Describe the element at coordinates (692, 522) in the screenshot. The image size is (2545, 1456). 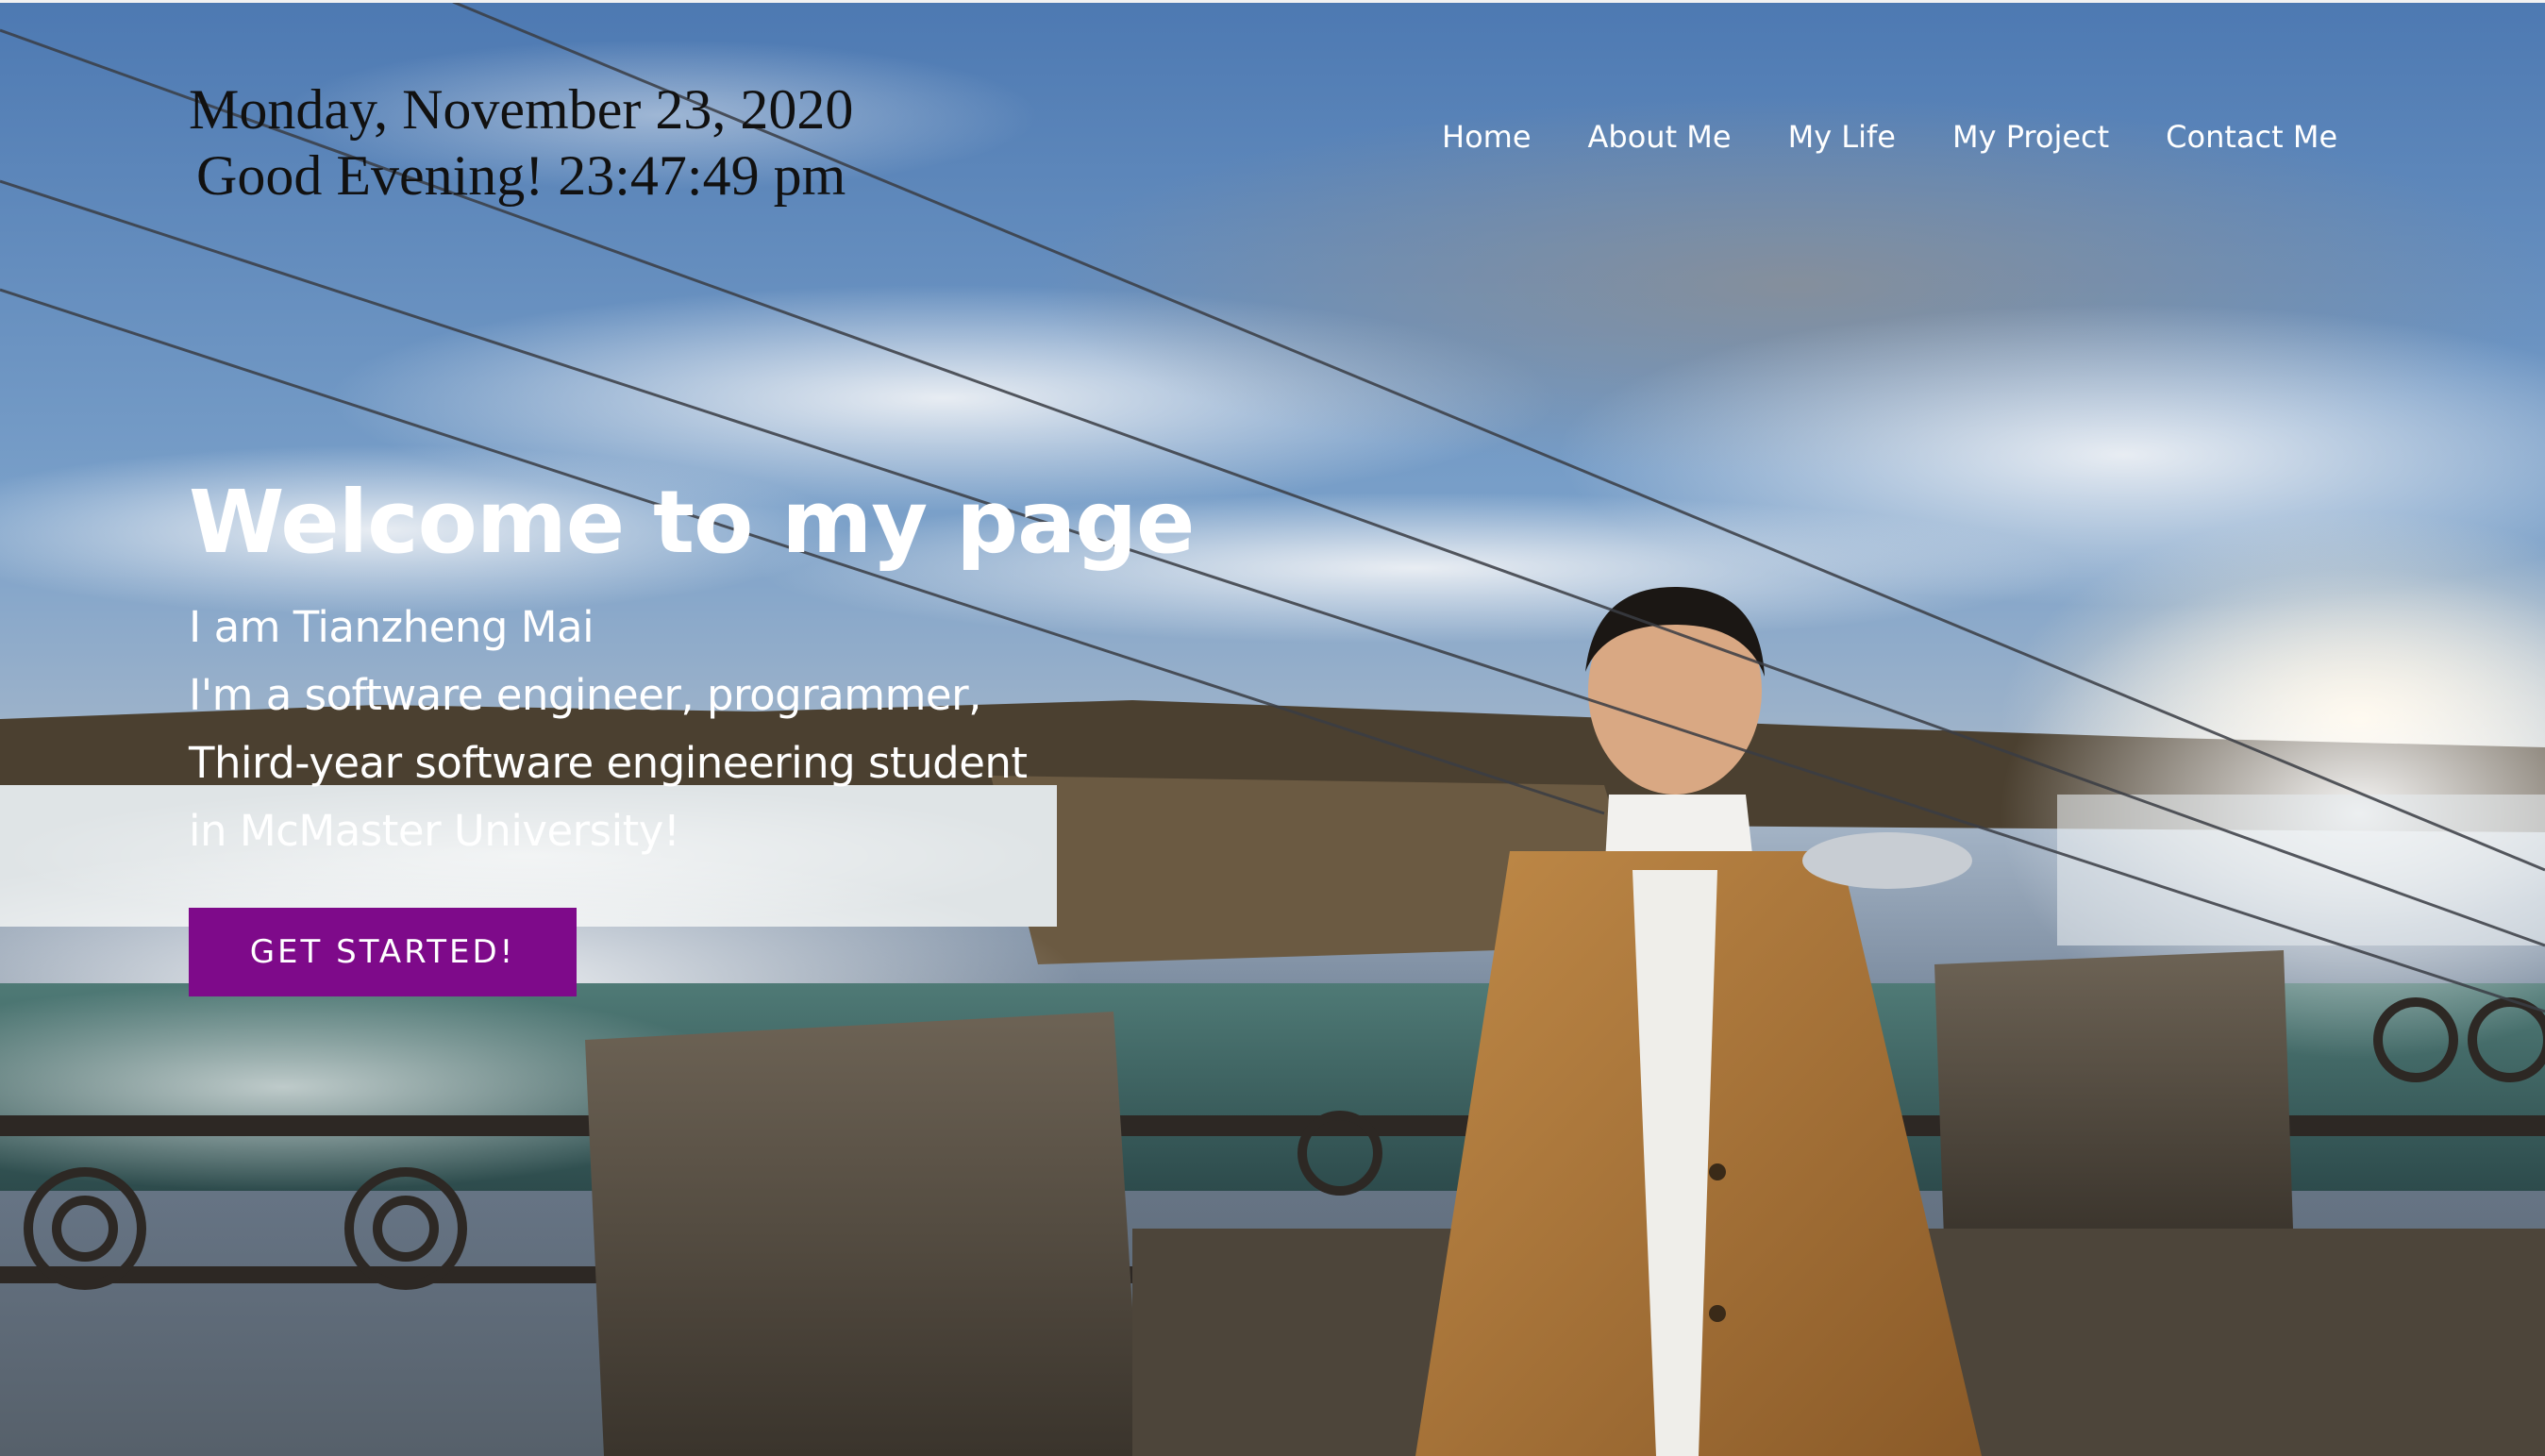
I see `hero-title: Welcome to my page` at that location.